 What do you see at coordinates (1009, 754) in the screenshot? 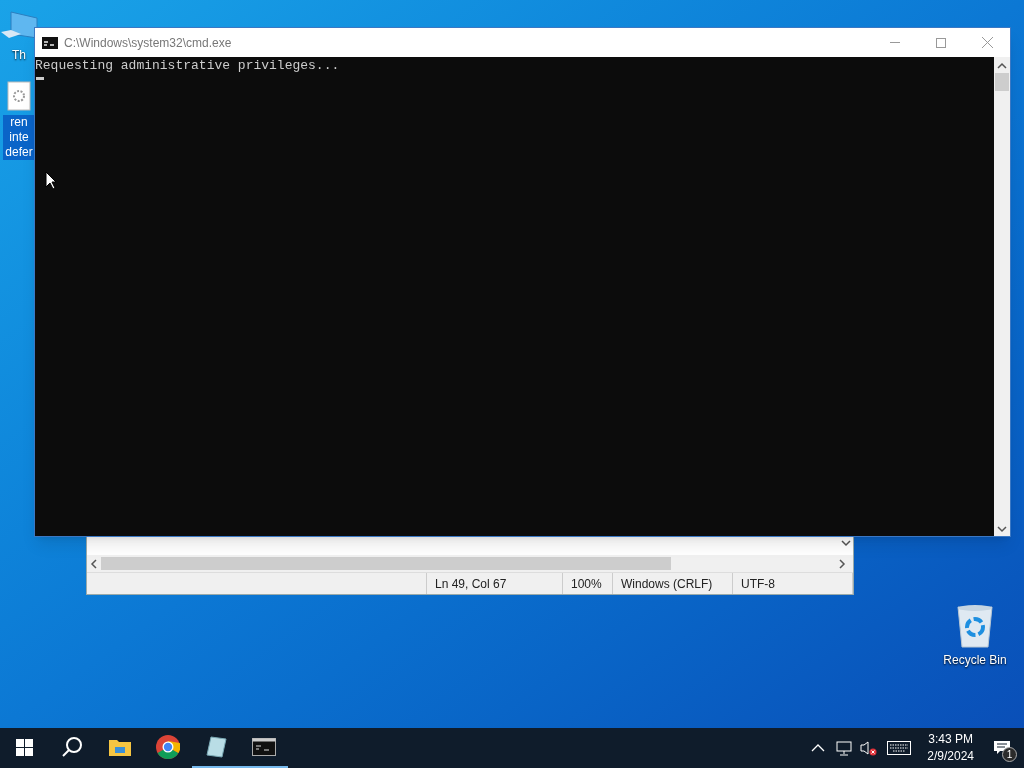
I see `notification-badge: 1` at bounding box center [1009, 754].